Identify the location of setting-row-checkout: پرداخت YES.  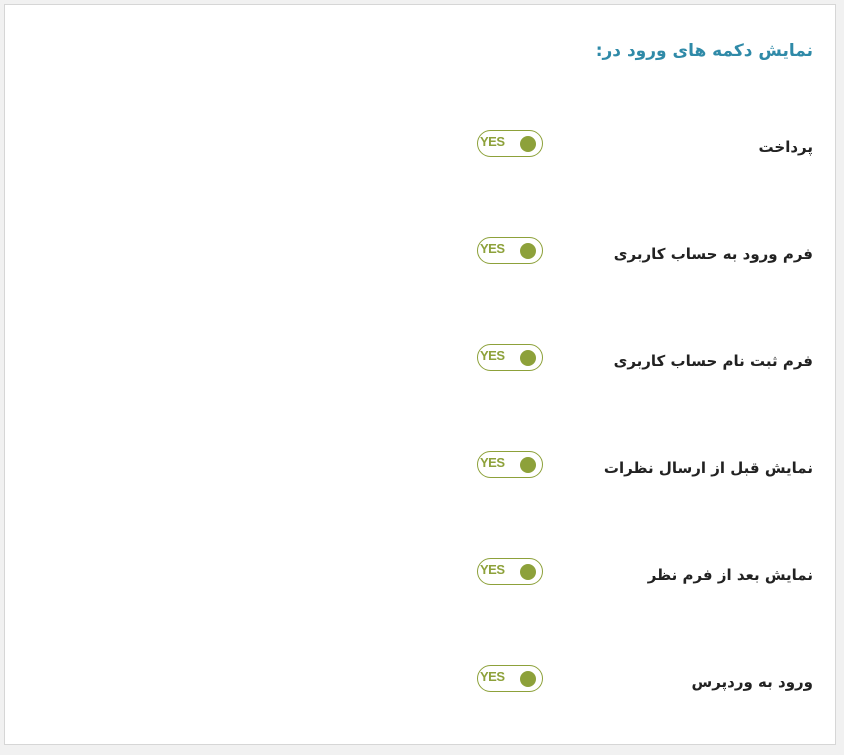
(420, 154).